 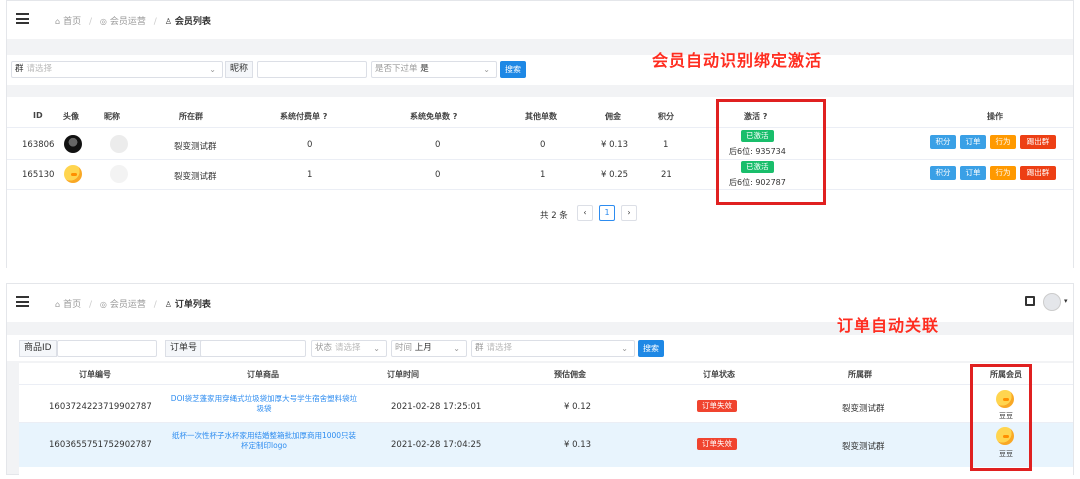 What do you see at coordinates (349, 348) in the screenshot?
I see `status-select: 状态 请选择 ⌄` at bounding box center [349, 348].